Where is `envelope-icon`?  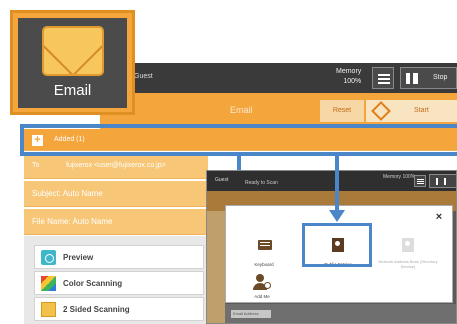
envelope-icon is located at coordinates (73, 51).